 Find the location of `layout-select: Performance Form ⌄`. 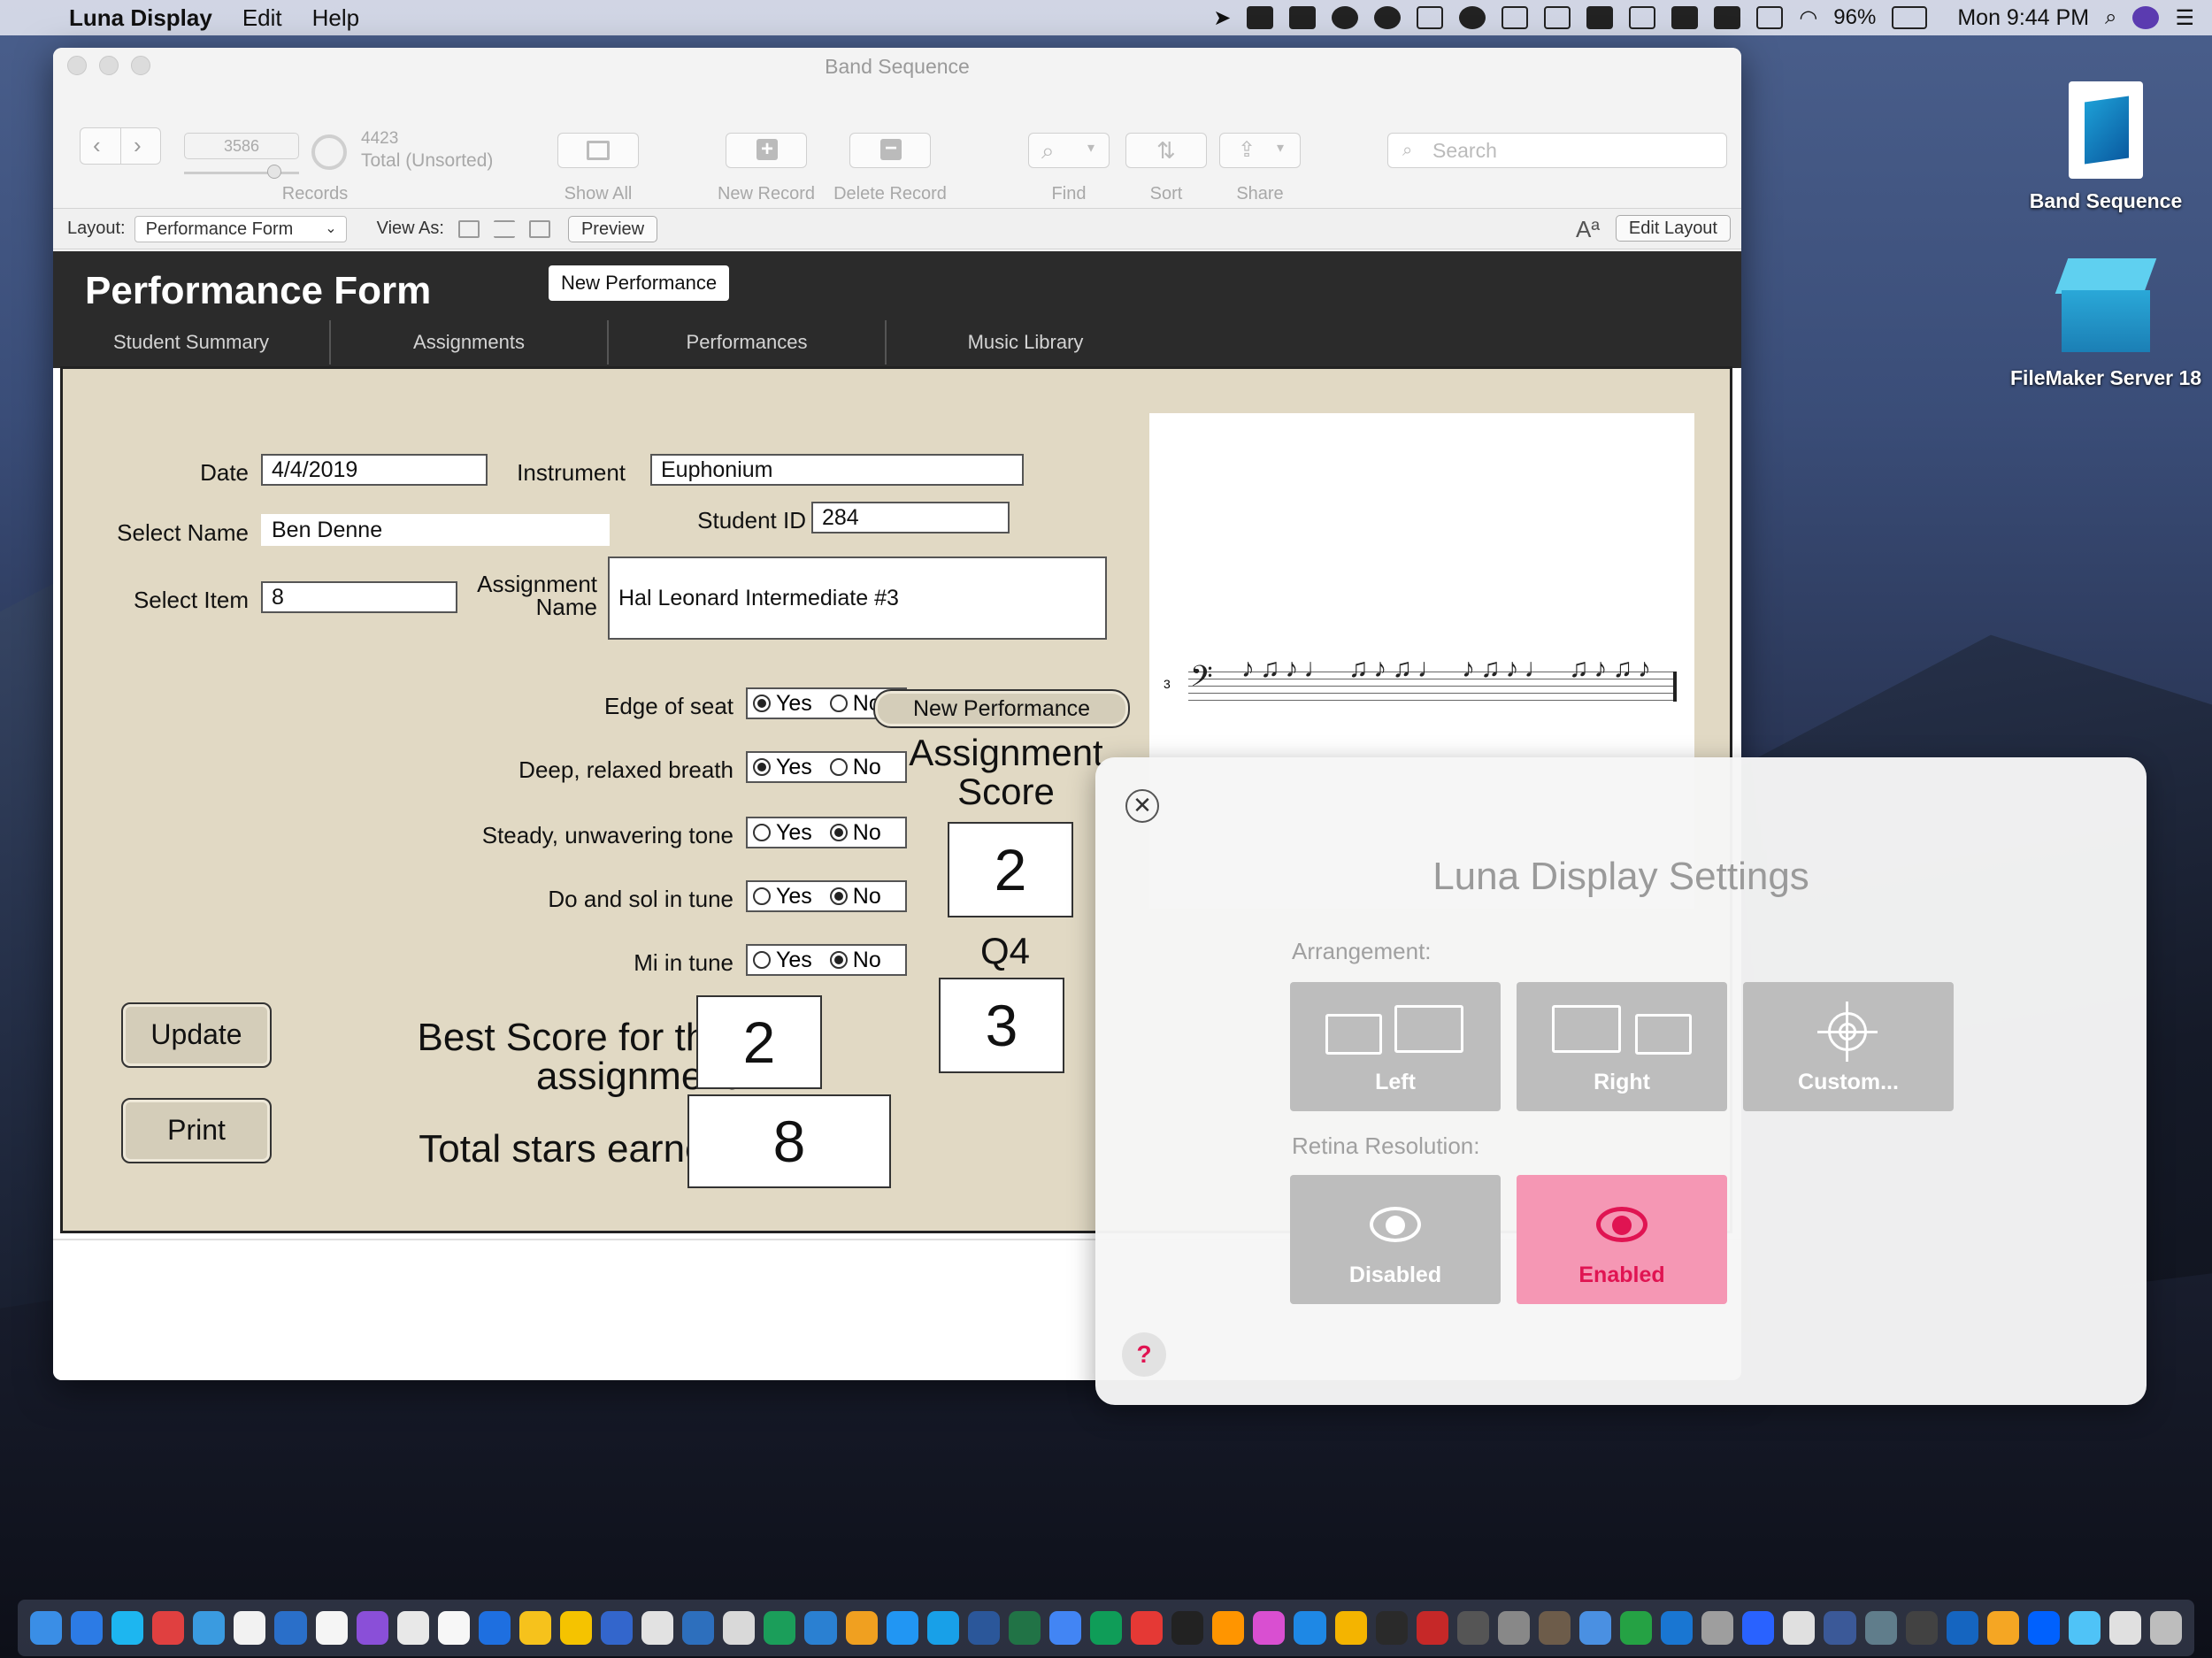

layout-select: Performance Form ⌄ is located at coordinates (240, 228).